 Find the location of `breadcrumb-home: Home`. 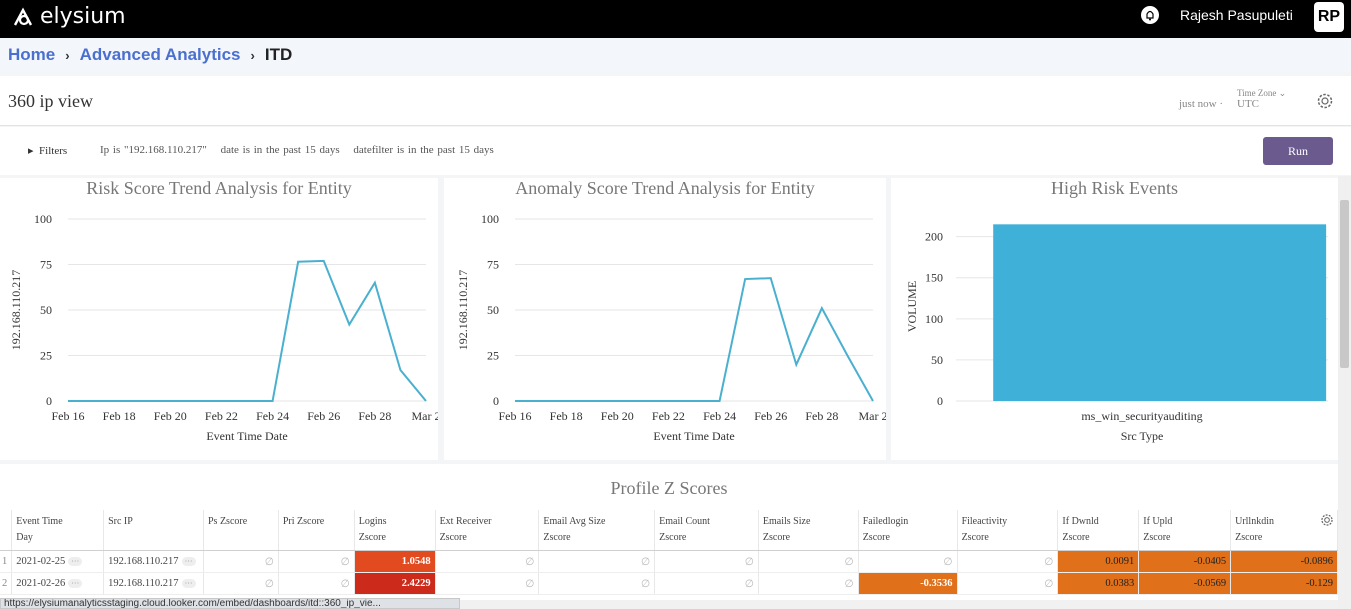

breadcrumb-home: Home is located at coordinates (31, 55).